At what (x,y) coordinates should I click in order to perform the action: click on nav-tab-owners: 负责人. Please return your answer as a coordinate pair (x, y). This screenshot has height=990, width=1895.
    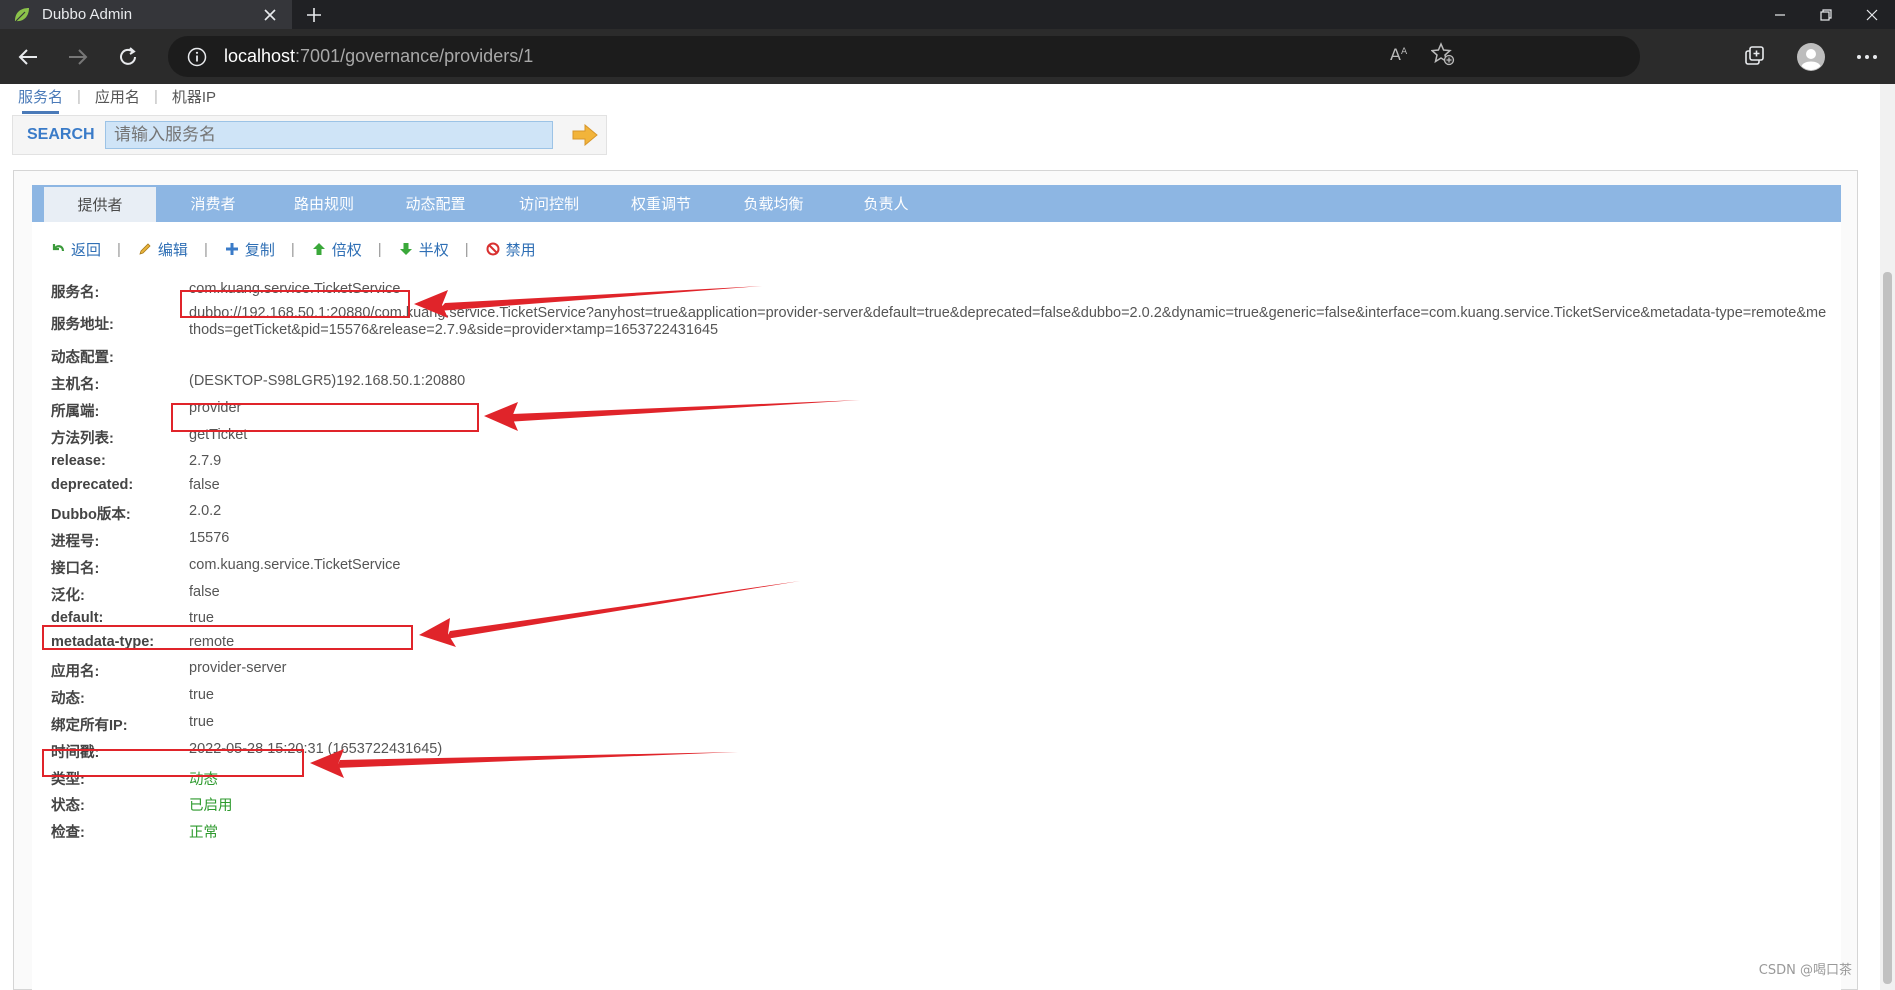
    Looking at the image, I should click on (886, 203).